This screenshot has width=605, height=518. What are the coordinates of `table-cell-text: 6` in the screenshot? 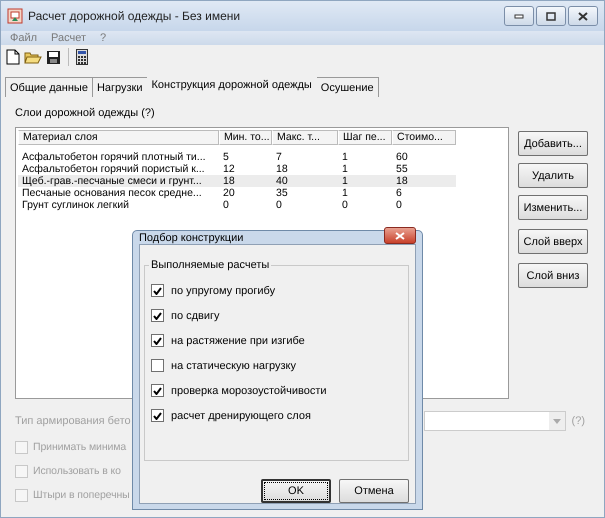 It's located at (399, 193).